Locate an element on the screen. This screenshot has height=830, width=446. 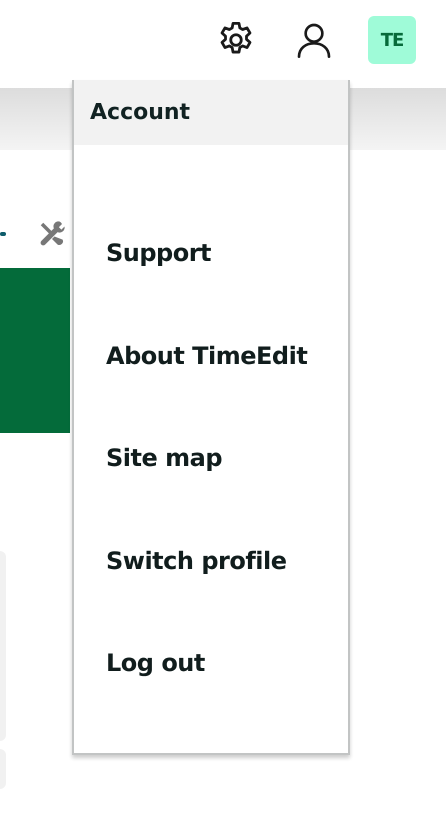
menu-item: Switch profile is located at coordinates (211, 597).